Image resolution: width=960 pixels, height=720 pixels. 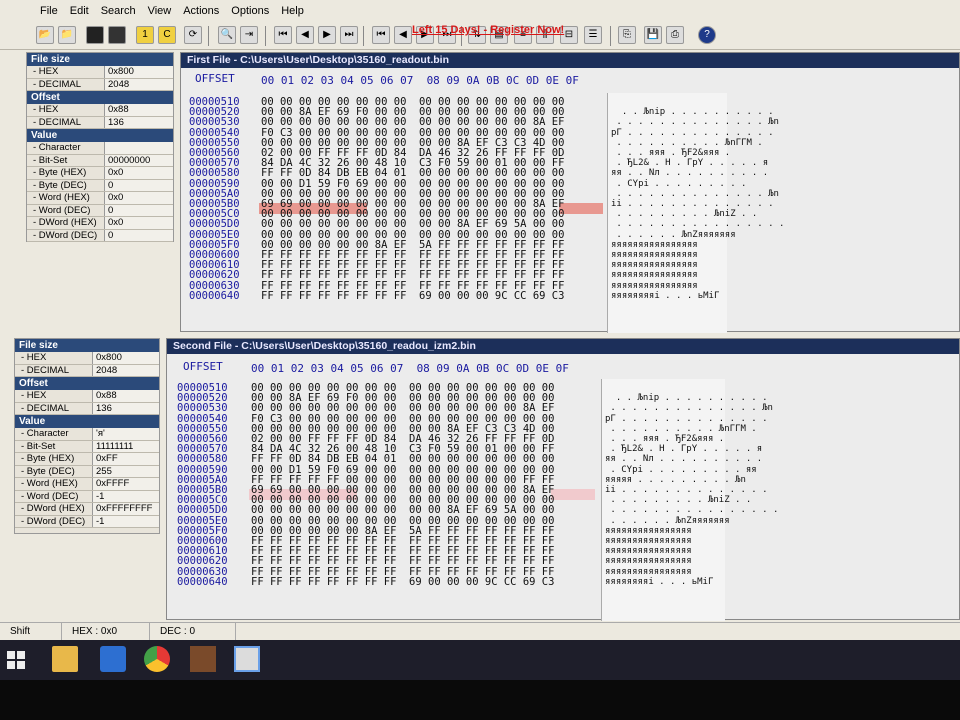 I want to click on list-icon: ☰, so click(x=593, y=35).